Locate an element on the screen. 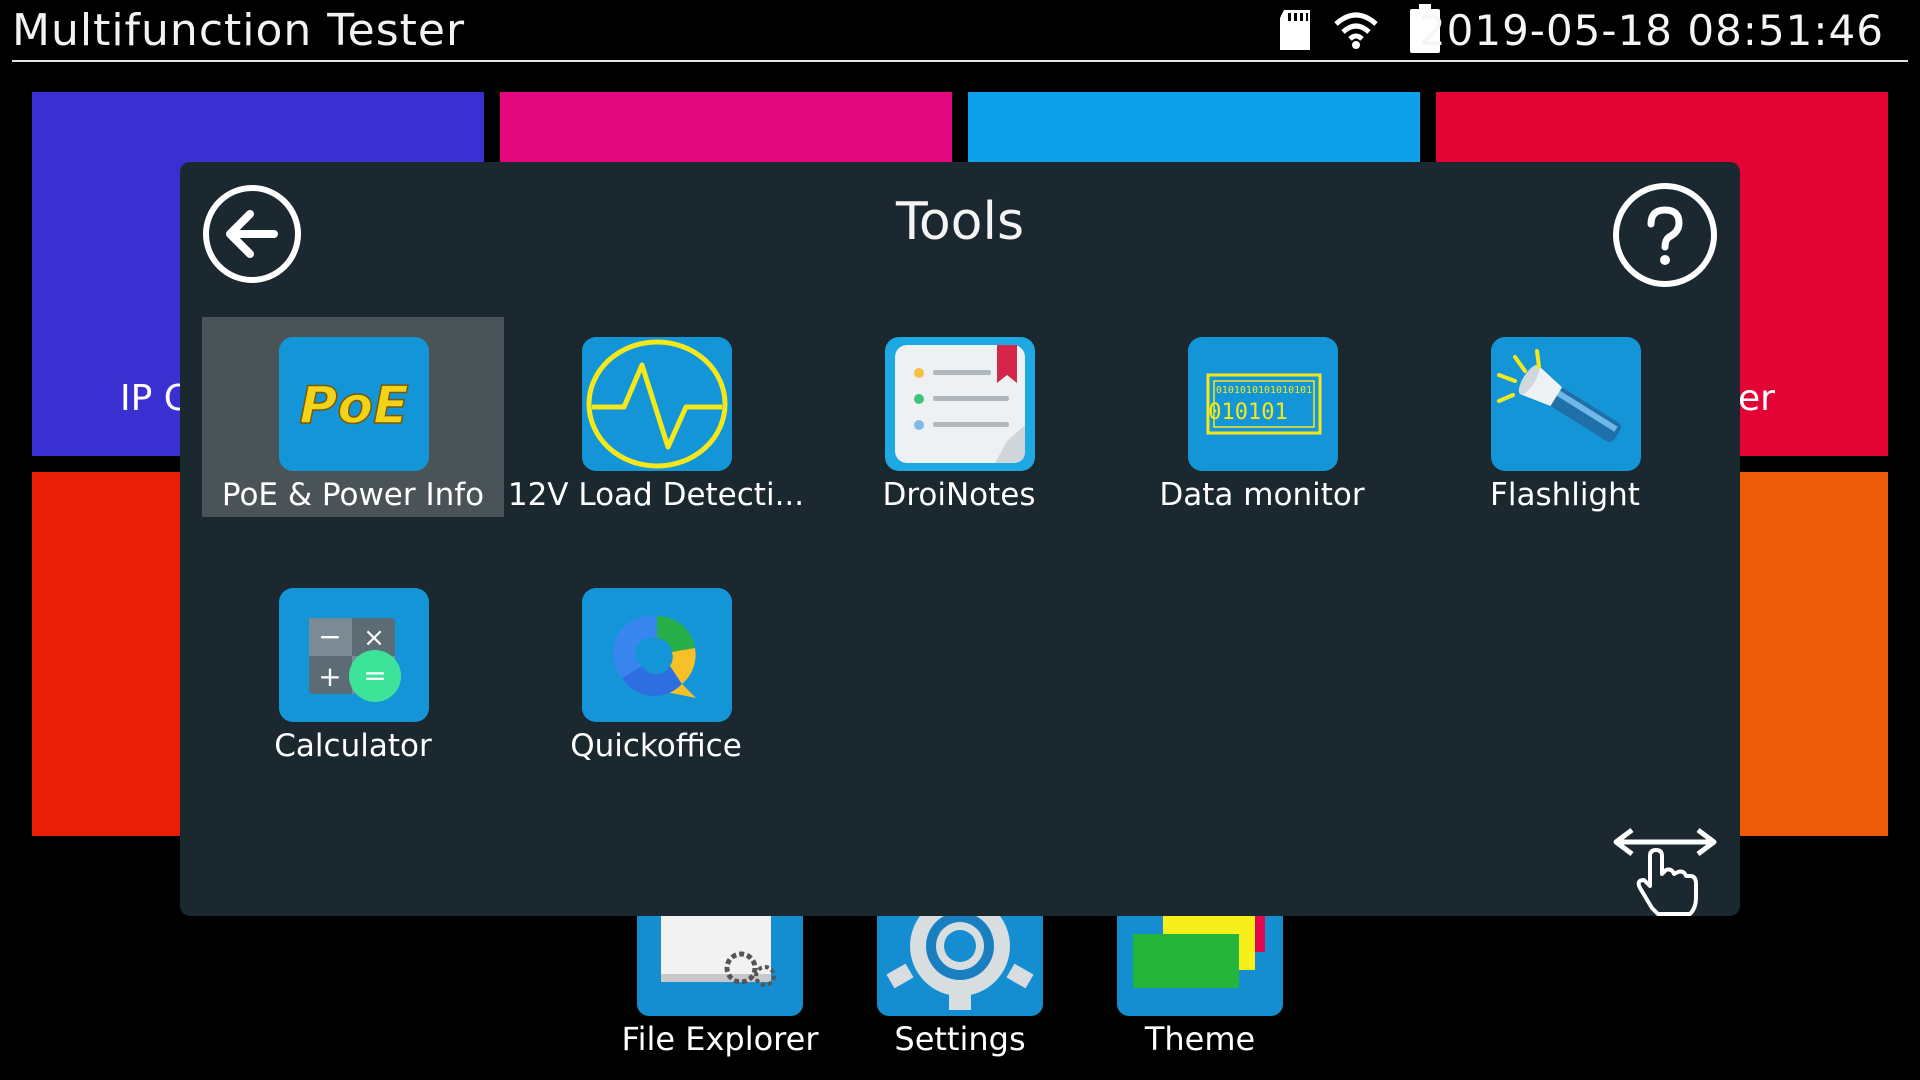 Image resolution: width=1920 pixels, height=1080 pixels. swipe-hand-icon is located at coordinates (1665, 870).